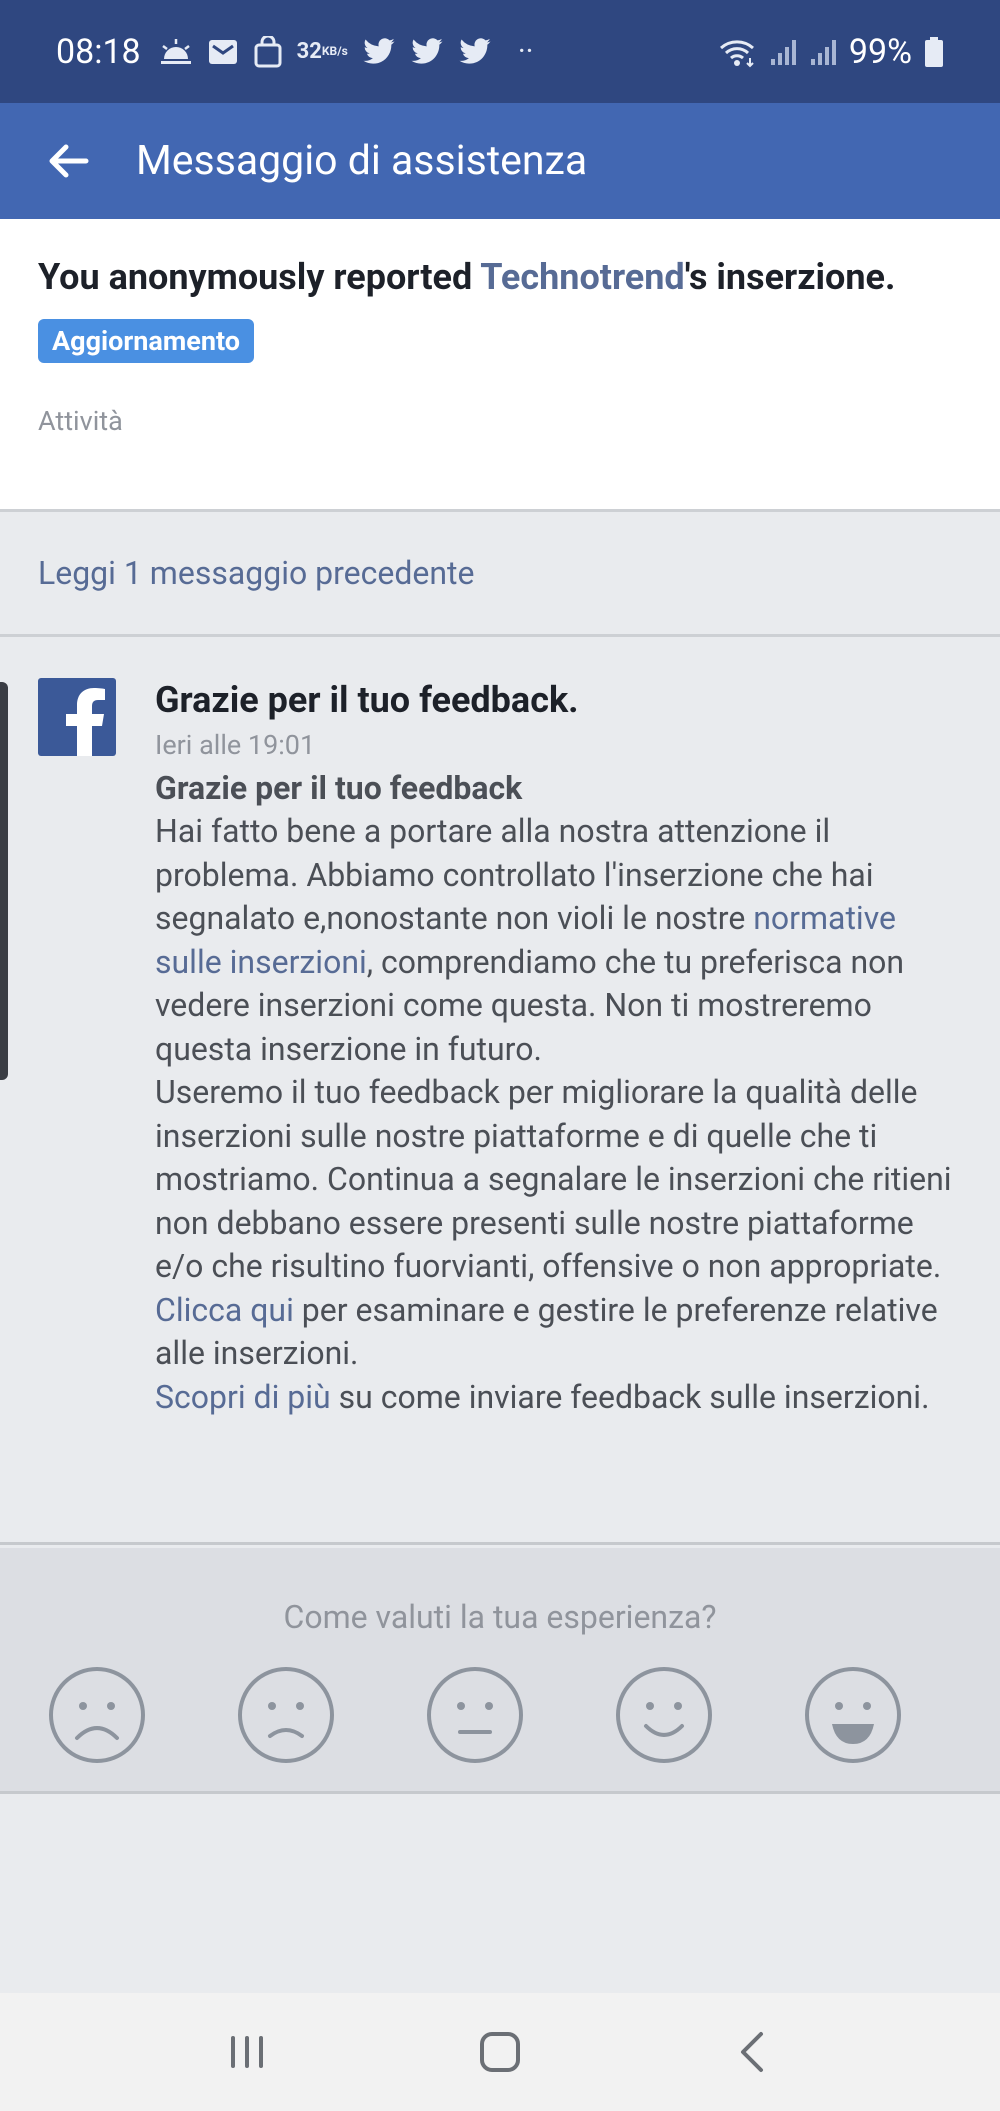 The width and height of the screenshot is (1000, 2111). Describe the element at coordinates (880, 51) in the screenshot. I see `battery-percentage: 99%` at that location.